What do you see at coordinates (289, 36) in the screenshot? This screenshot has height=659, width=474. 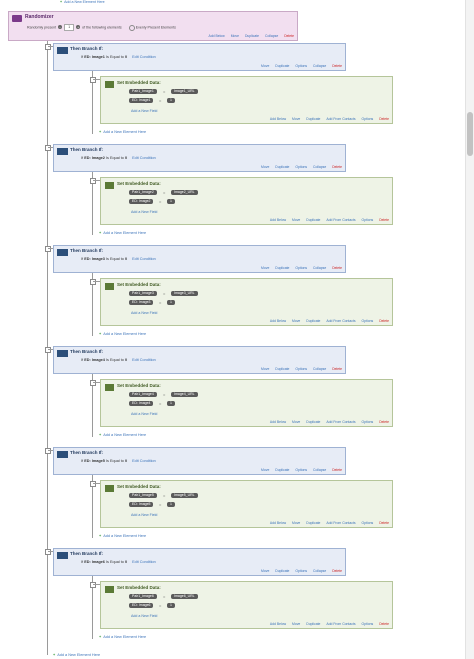 I see `randomizer-delete-link: Delete` at bounding box center [289, 36].